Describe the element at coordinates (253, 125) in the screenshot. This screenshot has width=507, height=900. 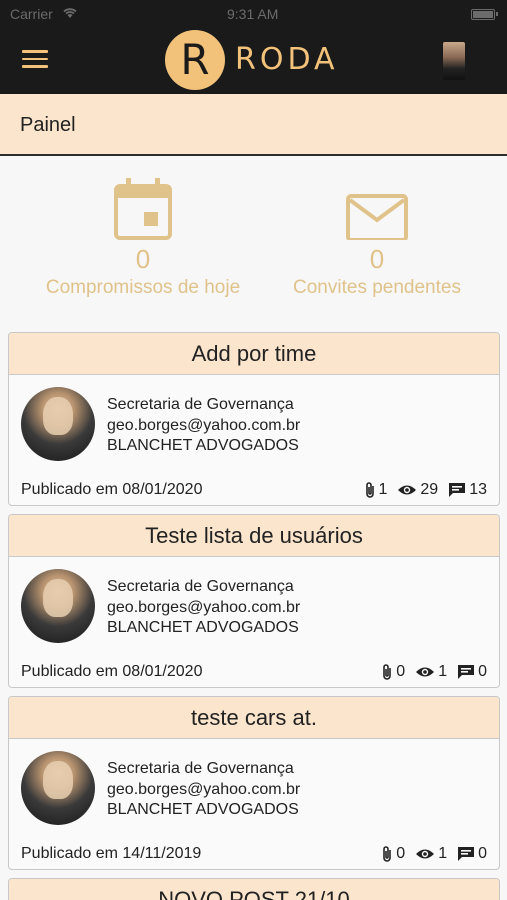
I see `page-header: Painel` at that location.